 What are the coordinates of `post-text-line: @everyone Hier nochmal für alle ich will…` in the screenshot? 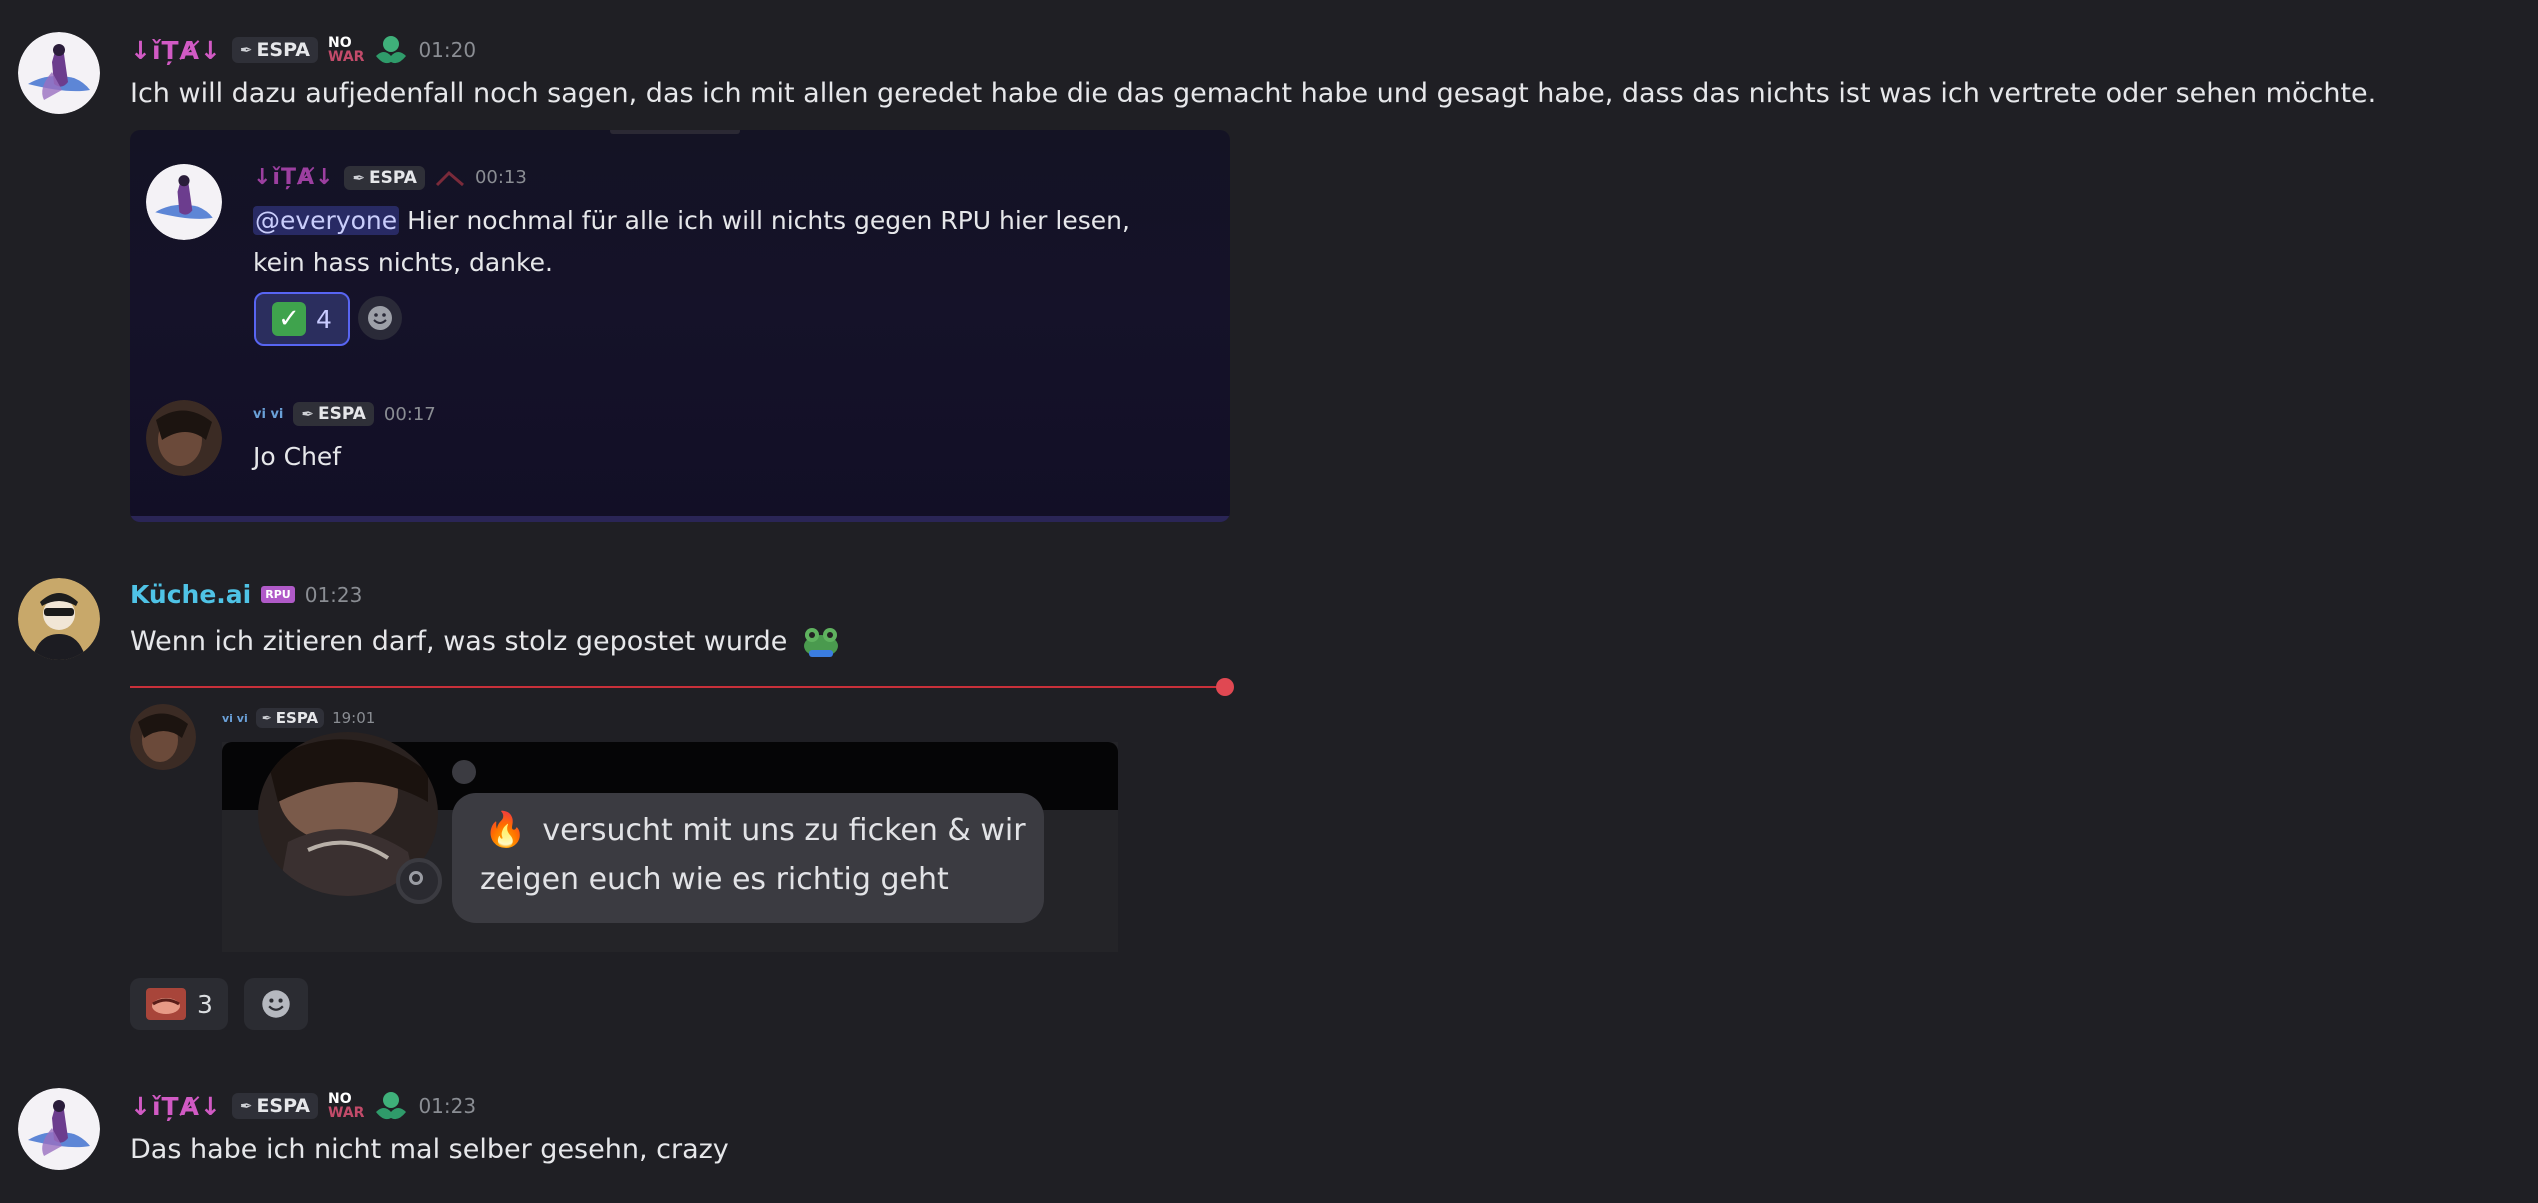 It's located at (691, 220).